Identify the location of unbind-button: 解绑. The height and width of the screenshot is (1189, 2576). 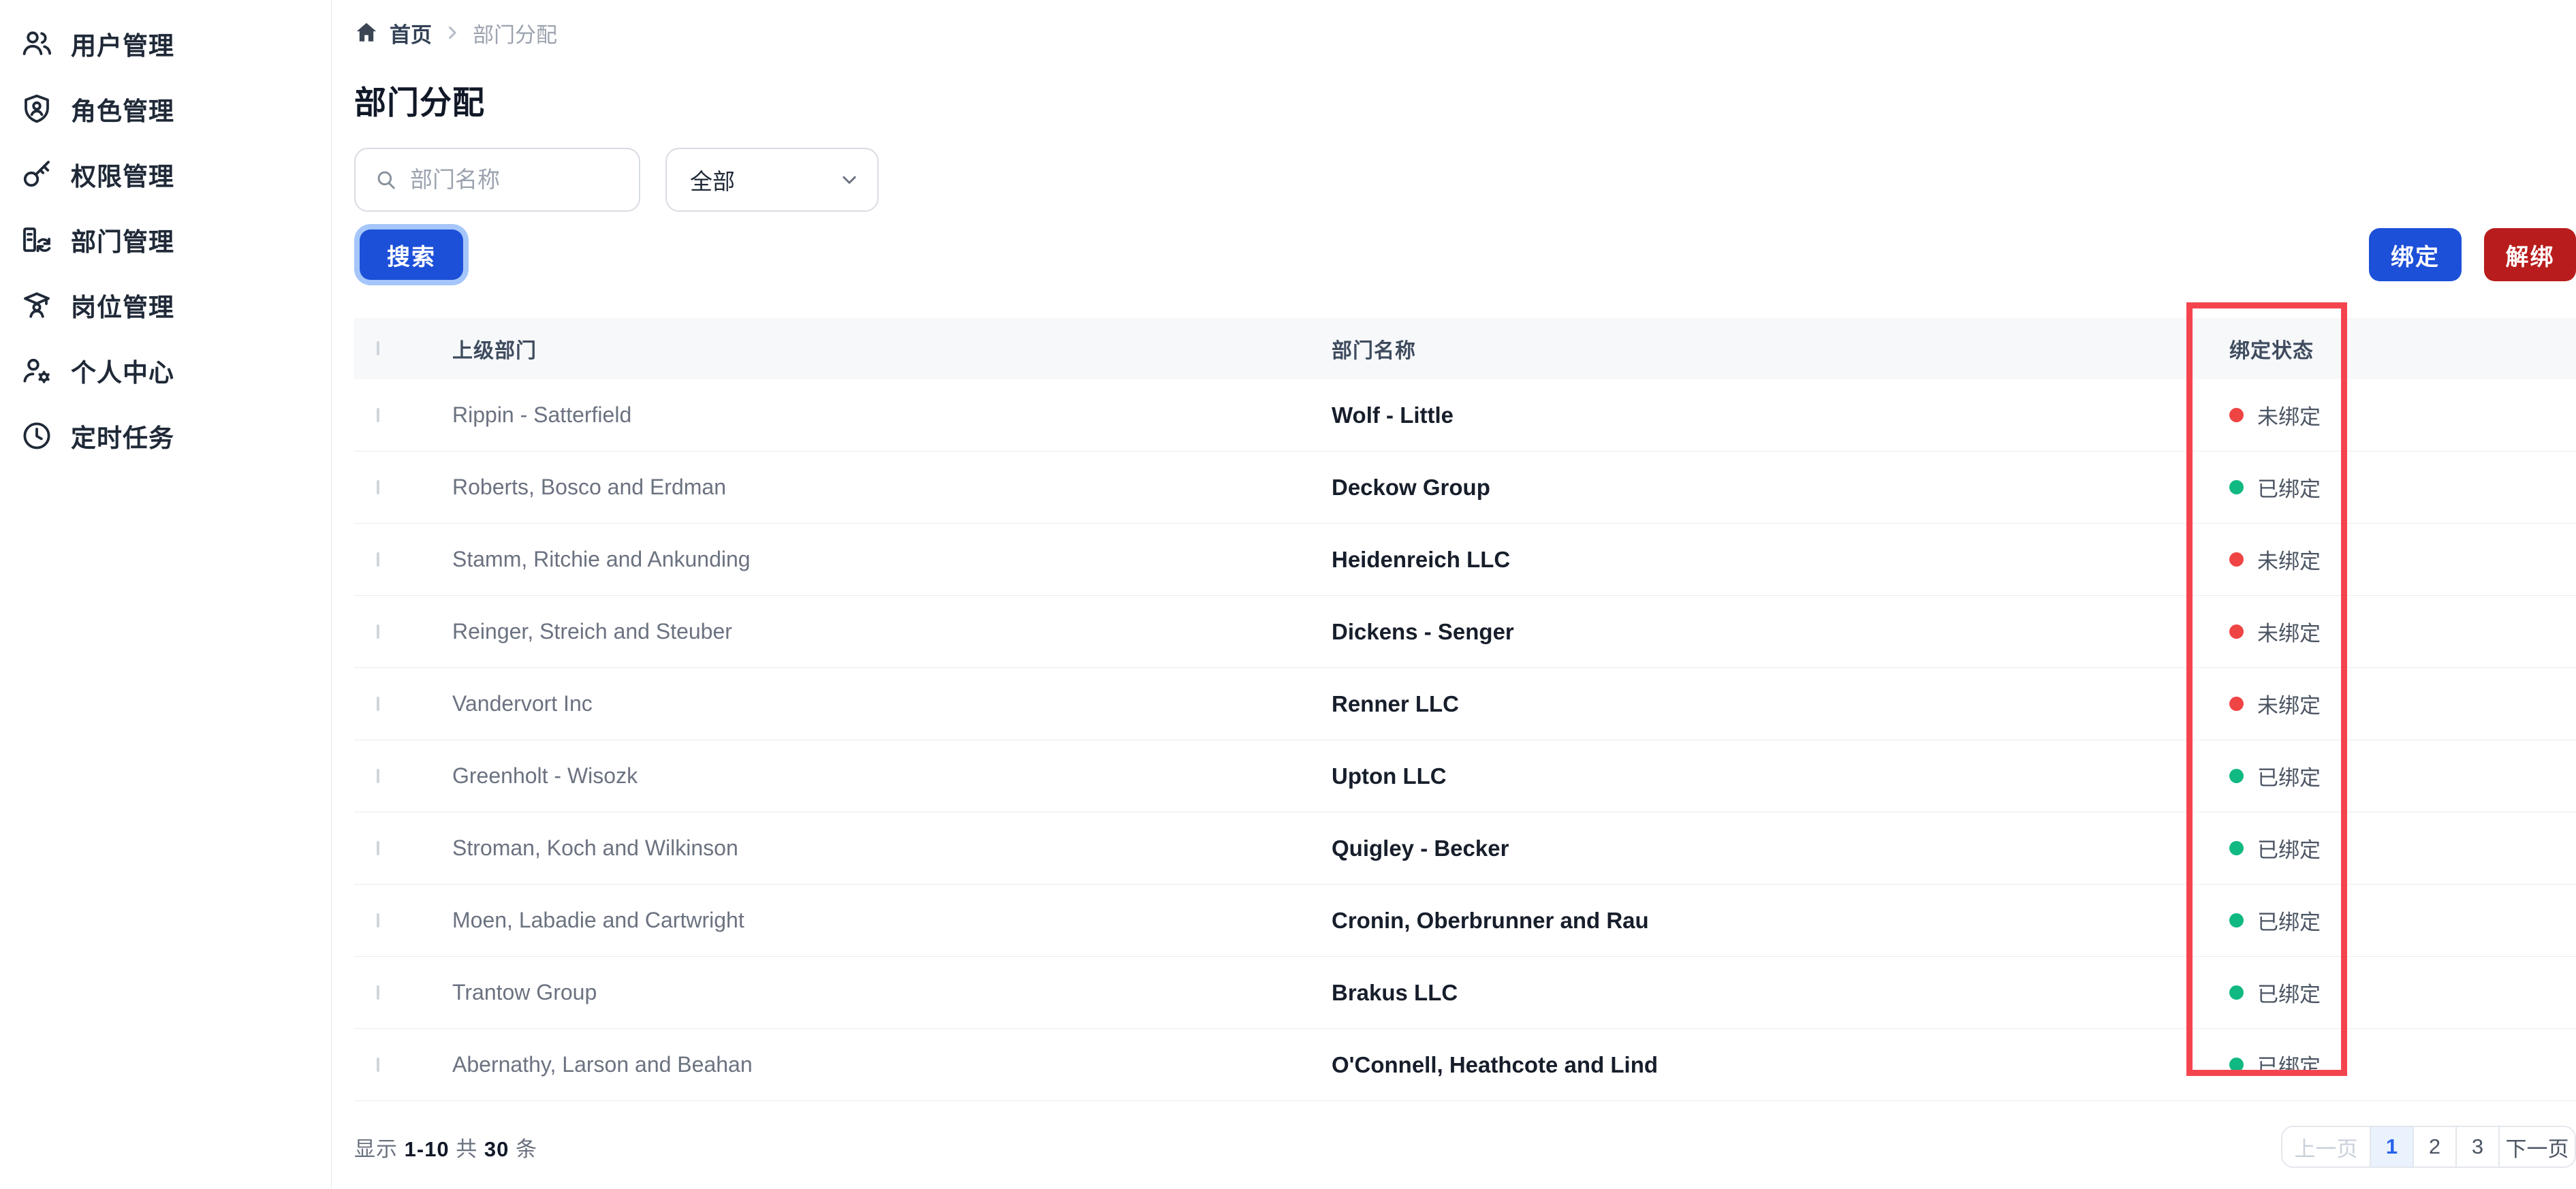
(2530, 255).